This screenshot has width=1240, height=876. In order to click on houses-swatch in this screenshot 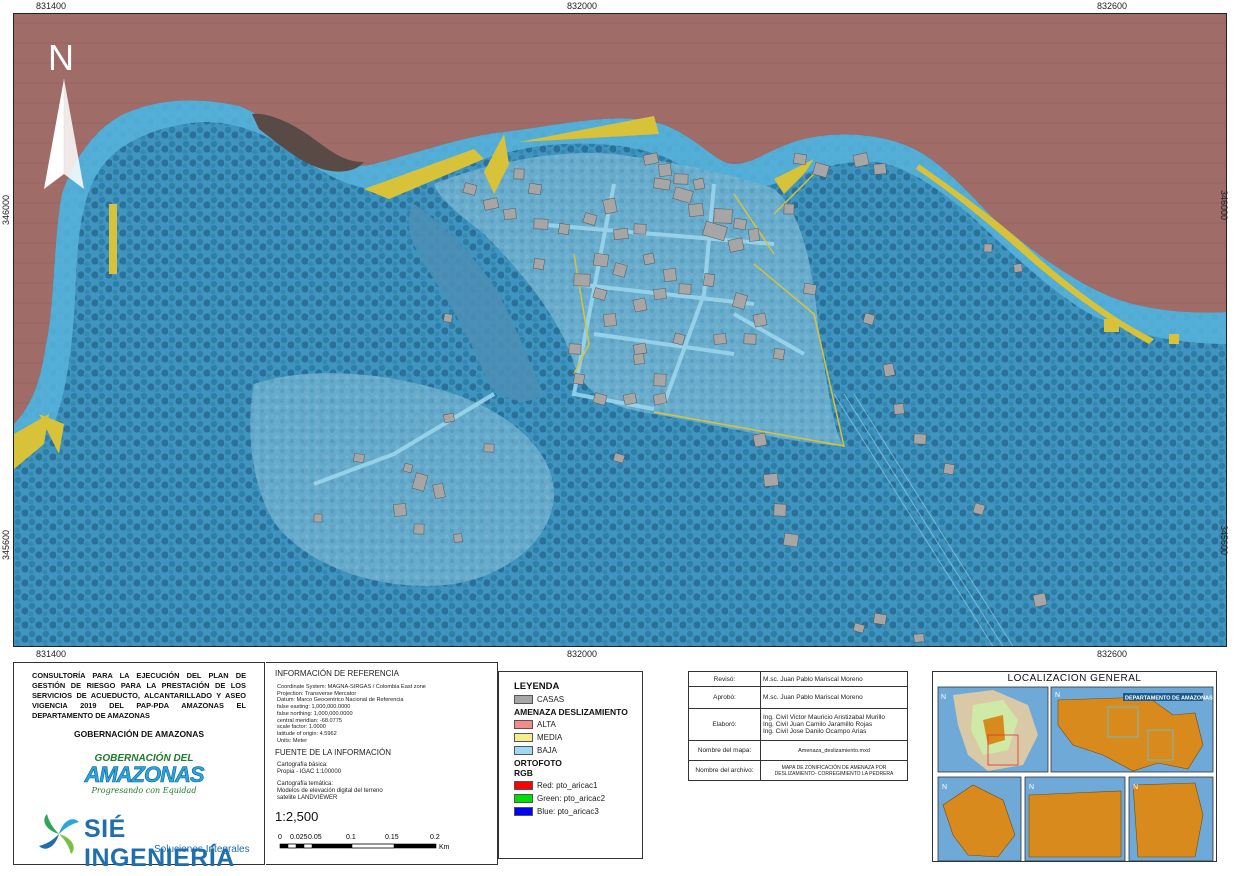, I will do `click(523, 699)`.